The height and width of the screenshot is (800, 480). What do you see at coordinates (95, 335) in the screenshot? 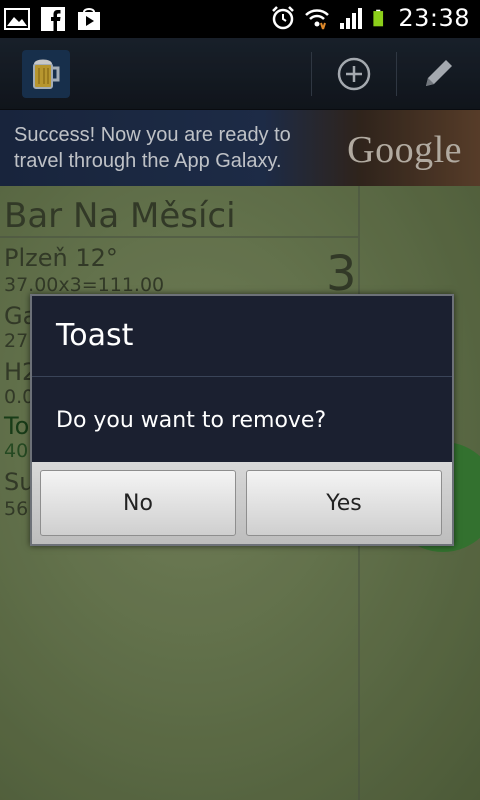
I see `dialog-title: Toast` at bounding box center [95, 335].